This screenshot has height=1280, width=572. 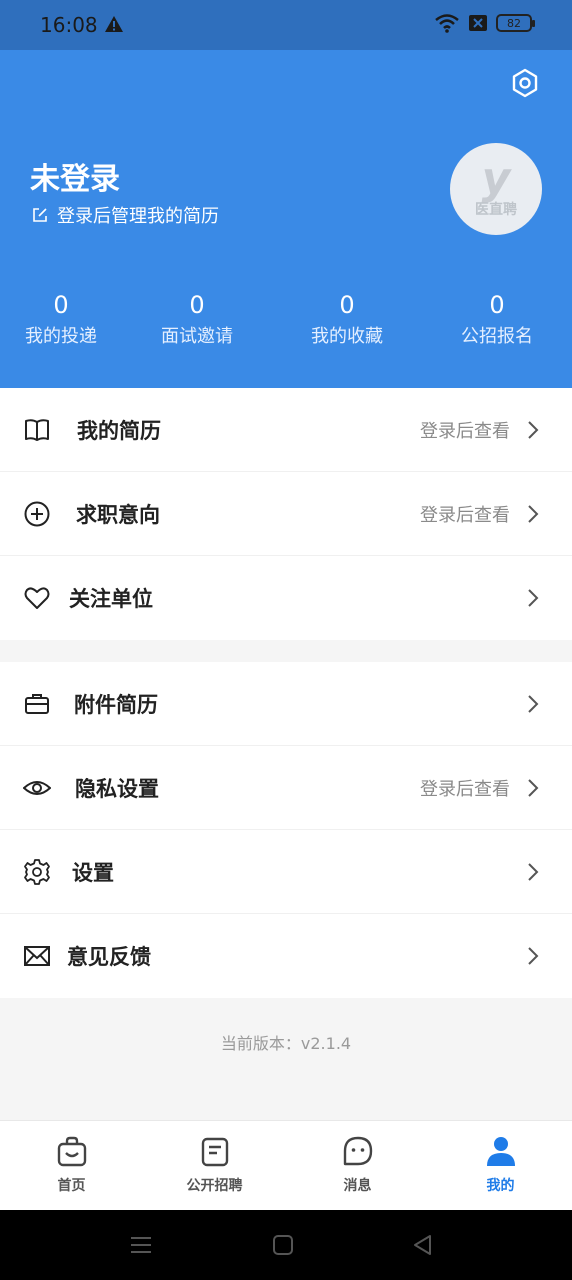 What do you see at coordinates (497, 336) in the screenshot?
I see `stat-label: 公招报名` at bounding box center [497, 336].